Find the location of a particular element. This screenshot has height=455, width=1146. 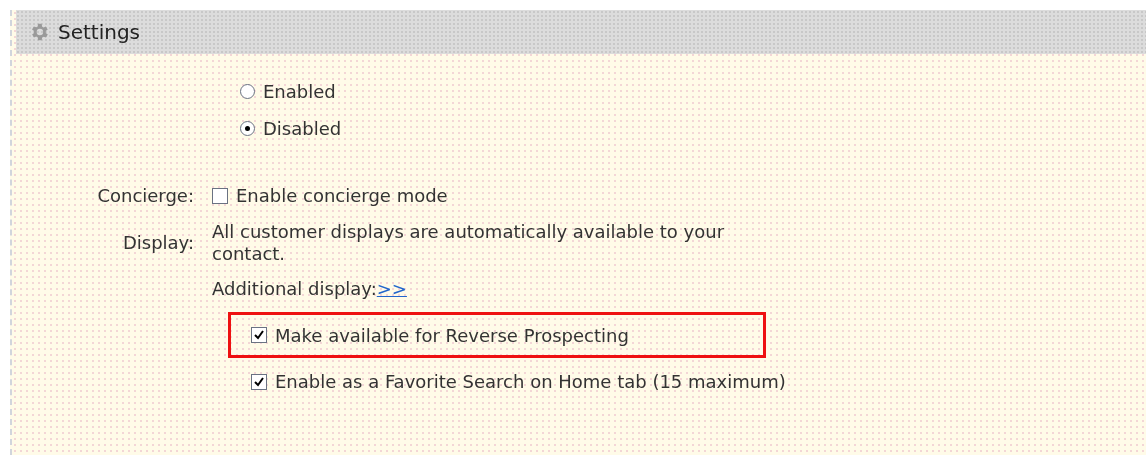

checkbox-label: Make available for Reverse Prospecting is located at coordinates (452, 335).